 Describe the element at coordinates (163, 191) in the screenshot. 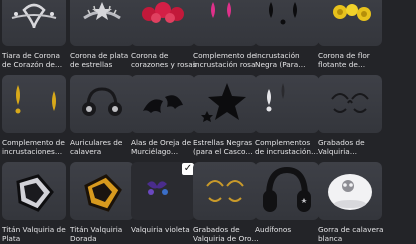

I see `item-thumbnail: ✓` at that location.